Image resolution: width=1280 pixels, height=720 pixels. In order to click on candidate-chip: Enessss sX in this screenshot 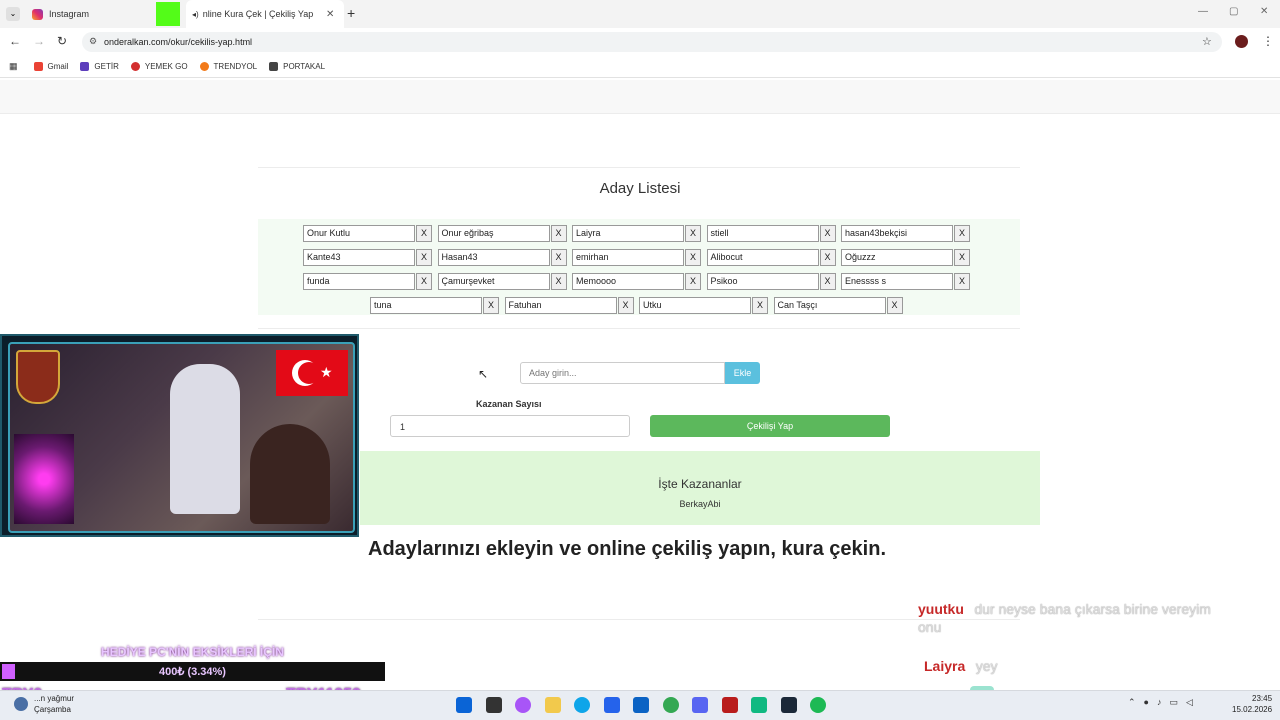, I will do `click(905, 281)`.